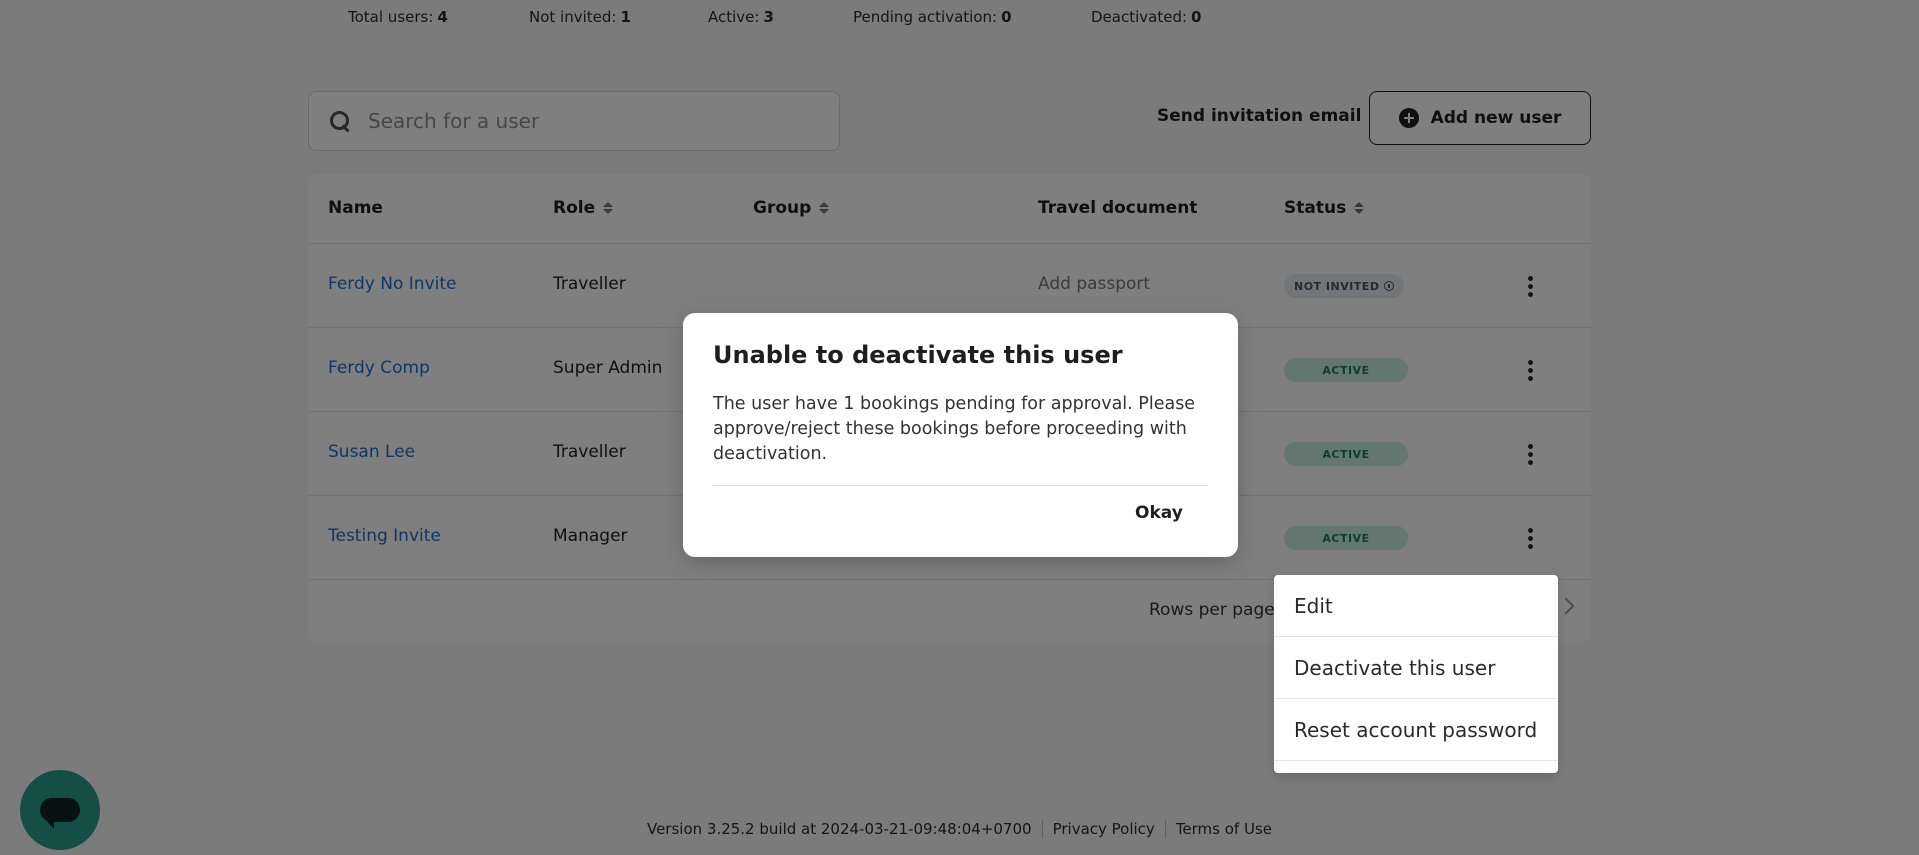 Image resolution: width=1919 pixels, height=855 pixels. Describe the element at coordinates (1416, 606) in the screenshot. I see `menu-item-edit: Edit` at that location.